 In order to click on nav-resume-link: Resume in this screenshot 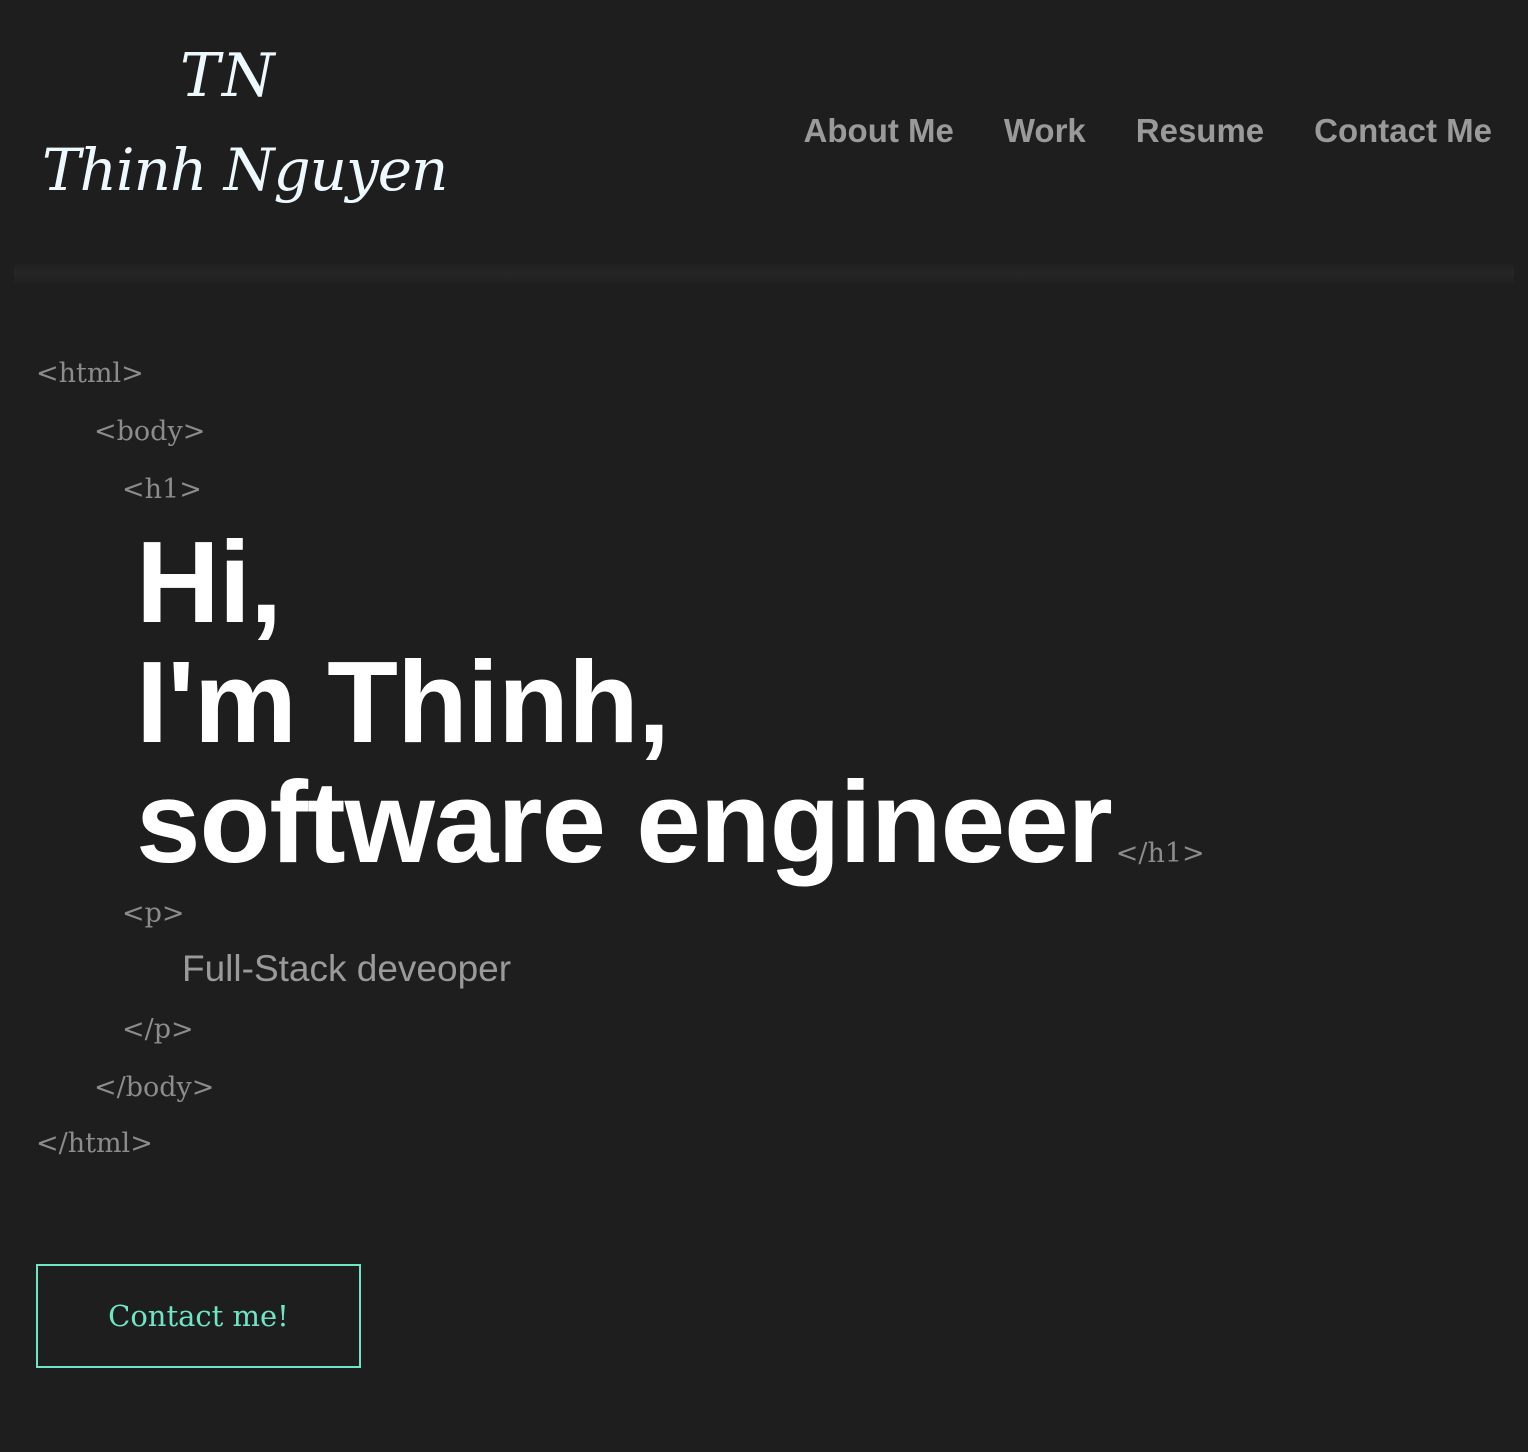, I will do `click(1200, 131)`.